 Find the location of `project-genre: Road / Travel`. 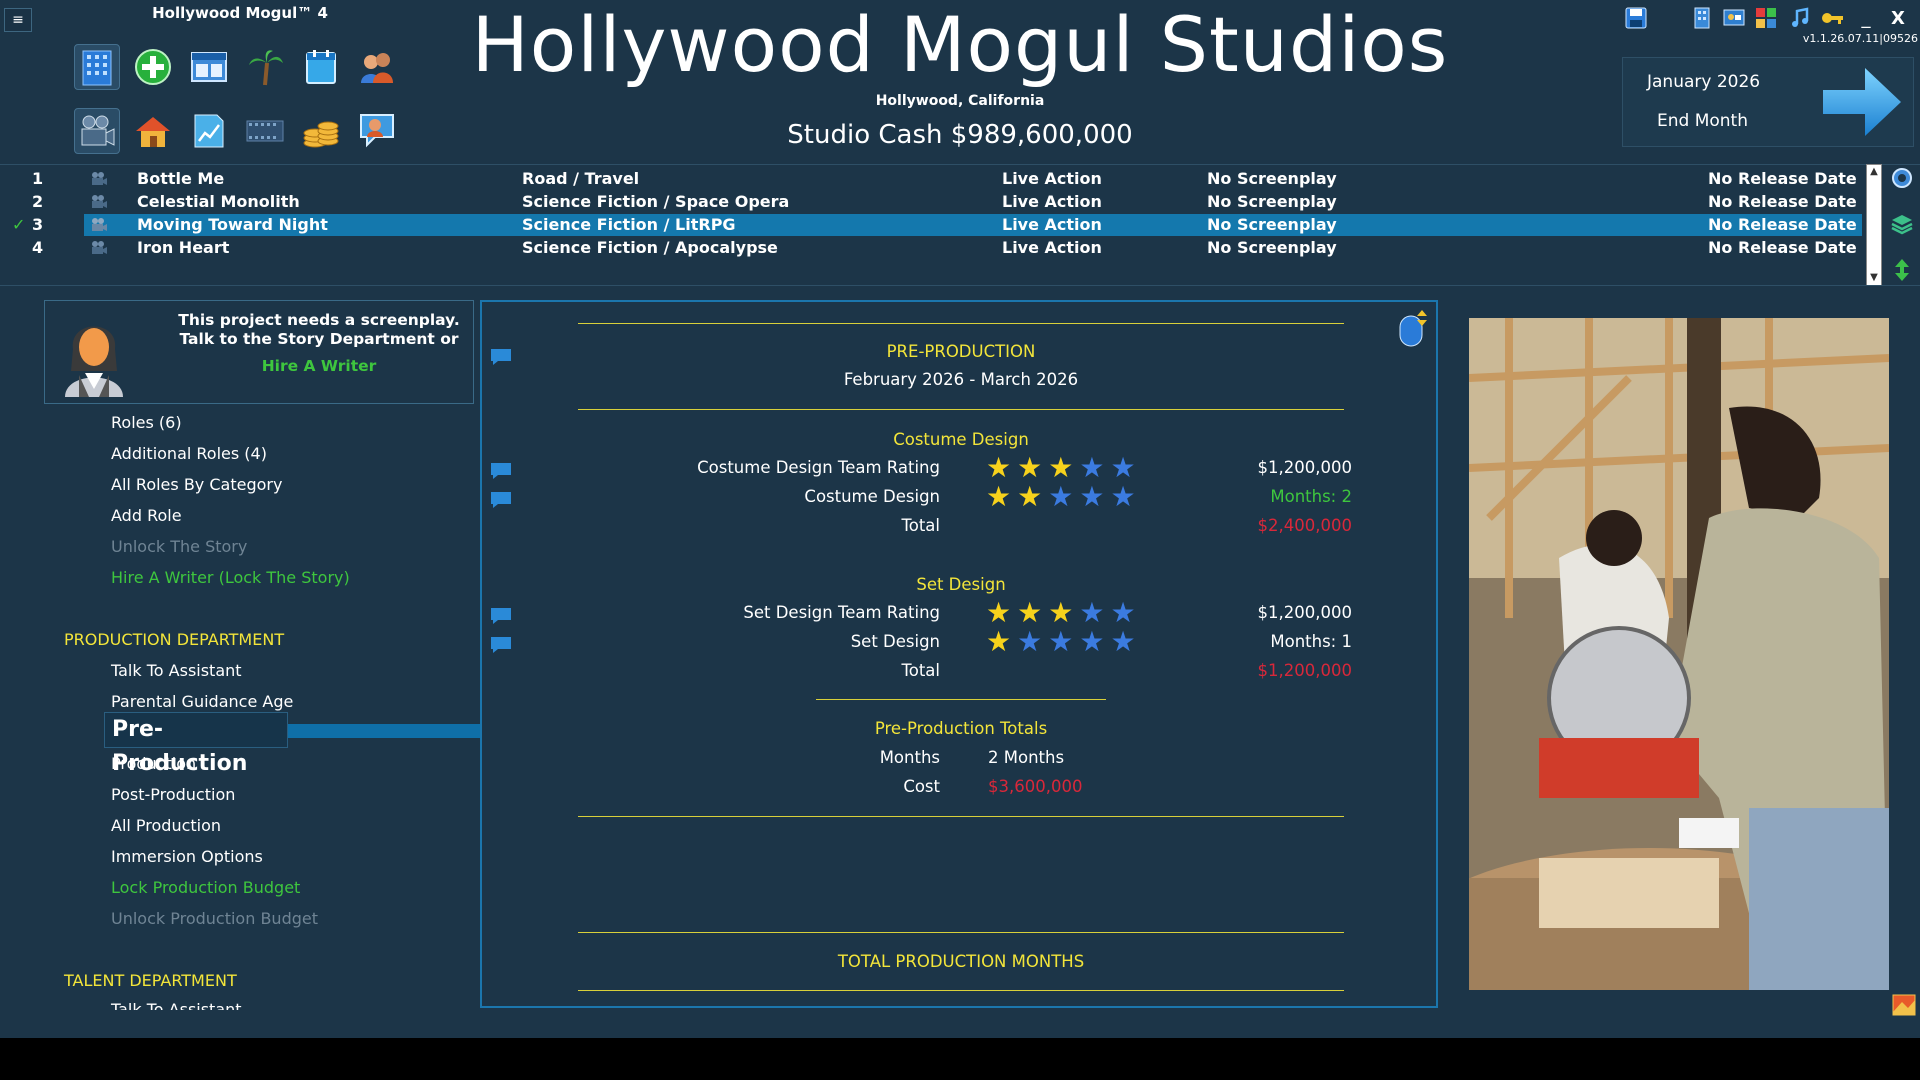

project-genre: Road / Travel is located at coordinates (581, 178).